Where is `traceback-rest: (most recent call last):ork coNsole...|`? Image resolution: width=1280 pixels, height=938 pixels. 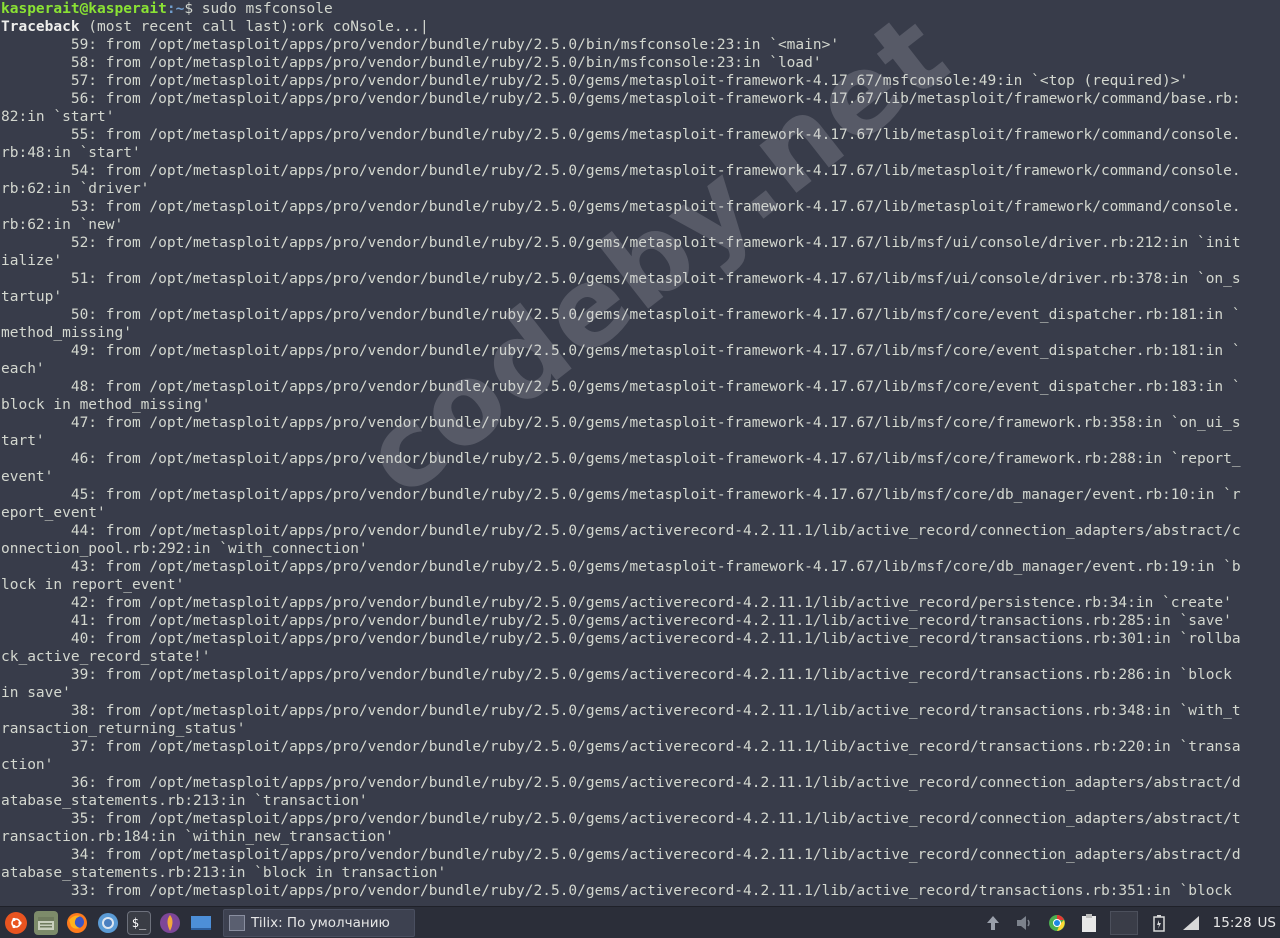
traceback-rest: (most recent call last):ork coNsole...| is located at coordinates (254, 27).